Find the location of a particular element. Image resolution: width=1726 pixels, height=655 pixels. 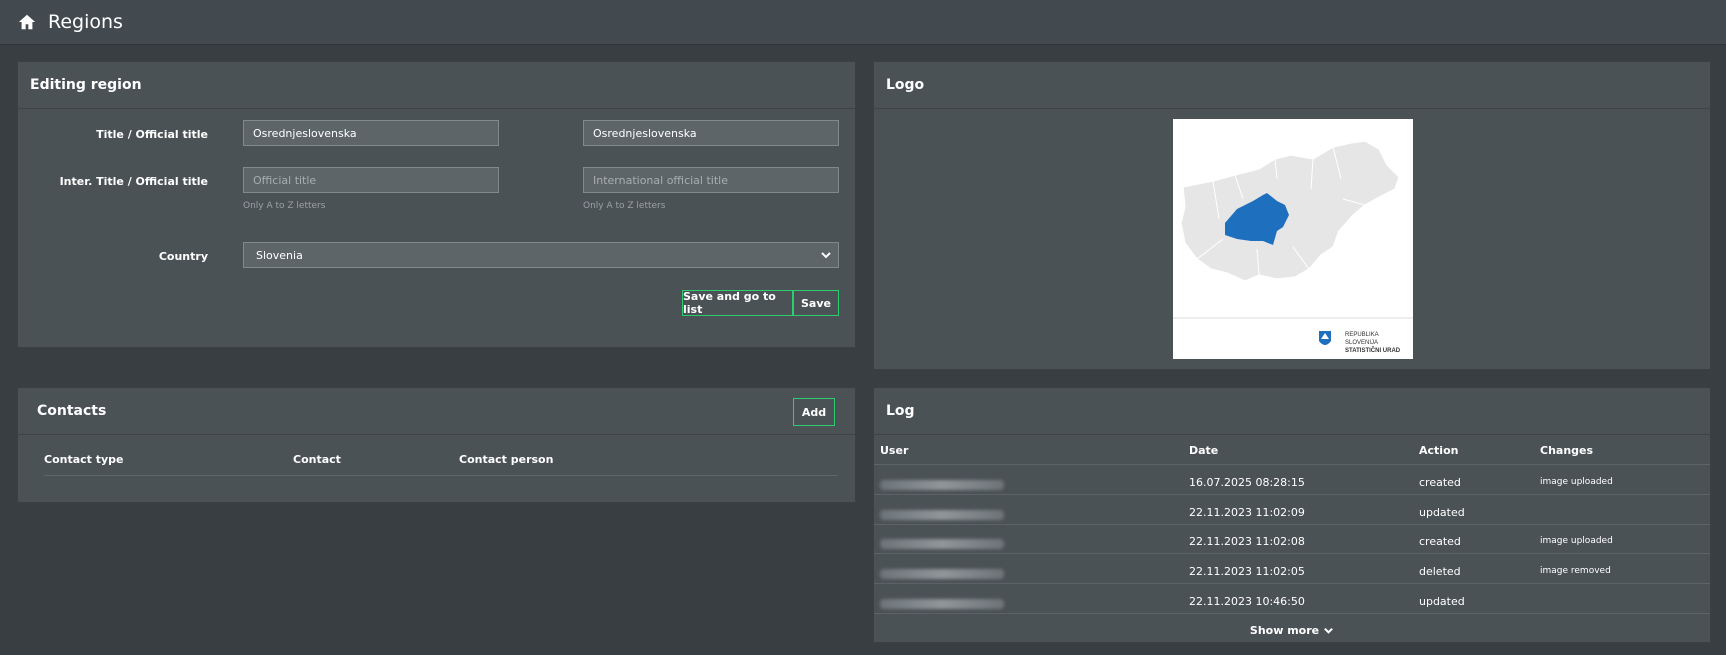

save-button: Save is located at coordinates (816, 303).